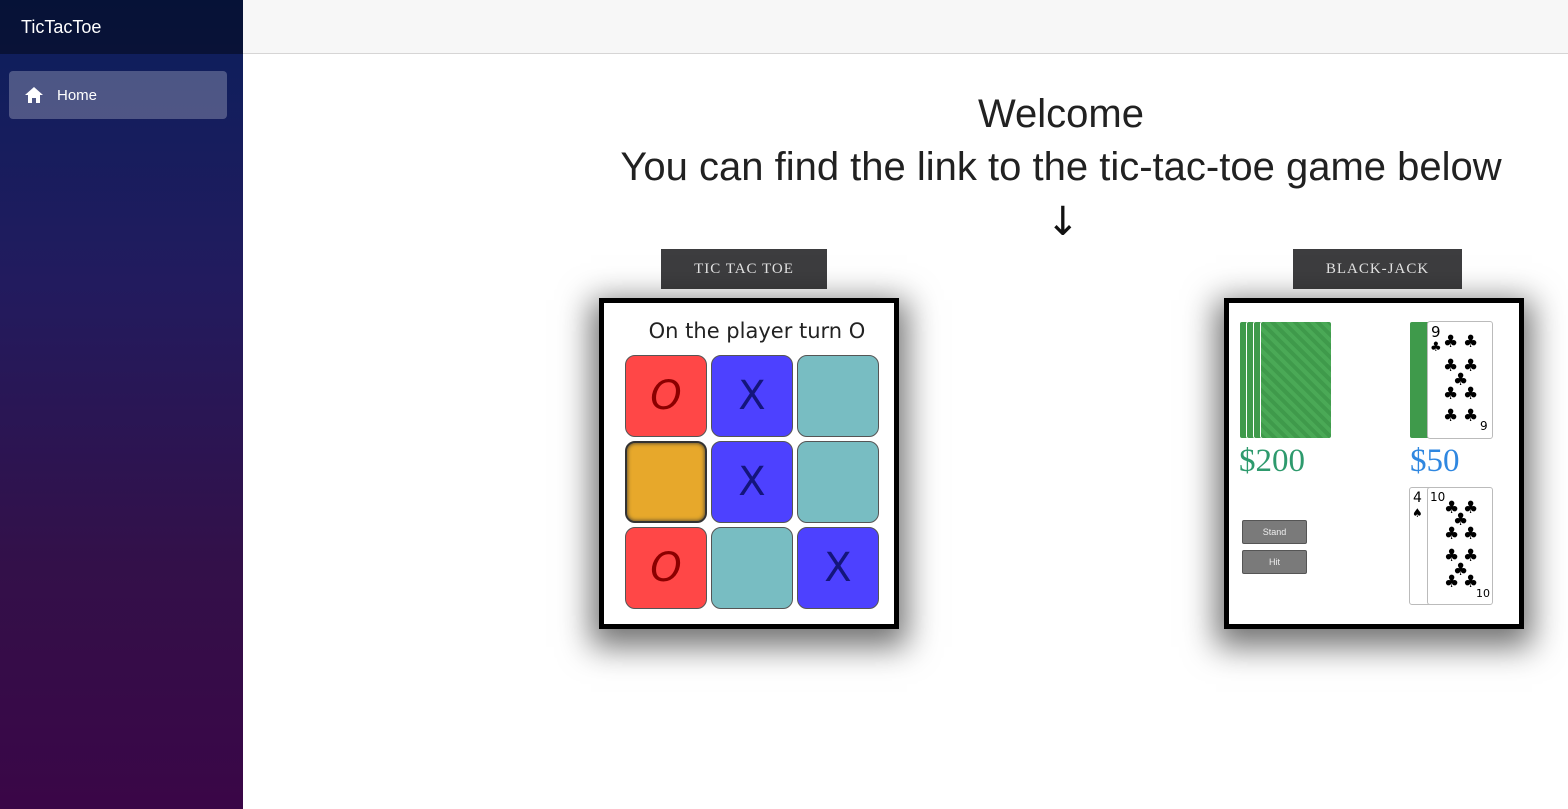  I want to click on top-bar, so click(905, 27).